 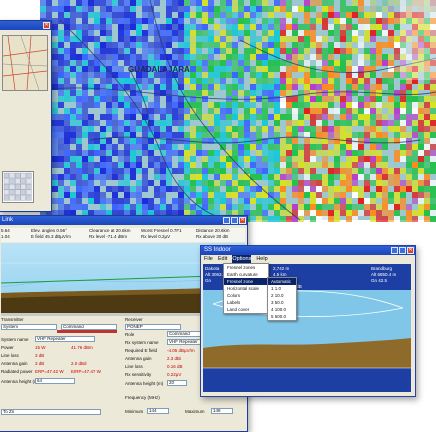 What do you see at coordinates (222, 259) in the screenshot?
I see `menu-edit: Edit` at bounding box center [222, 259].